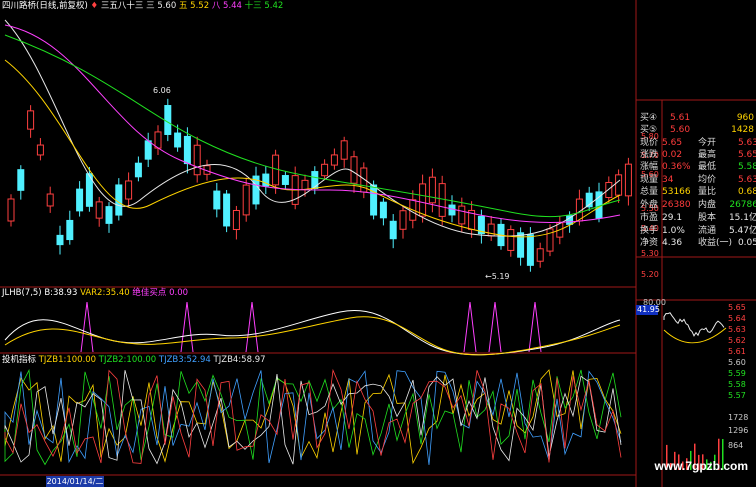 The height and width of the screenshot is (487, 756). Describe the element at coordinates (695, 335) in the screenshot. I see `intraday-average-line` at that location.